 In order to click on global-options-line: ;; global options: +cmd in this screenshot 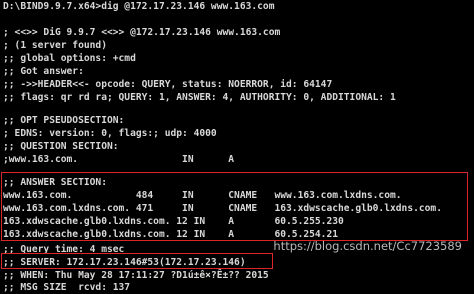, I will do `click(69, 58)`.